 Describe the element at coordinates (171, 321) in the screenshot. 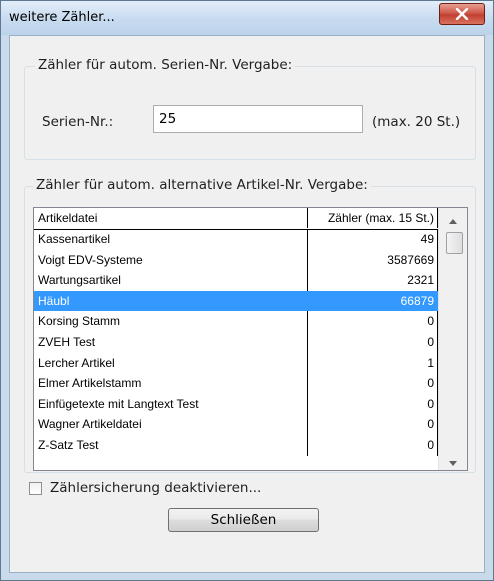

I see `row-name: Korsing Stamm` at that location.